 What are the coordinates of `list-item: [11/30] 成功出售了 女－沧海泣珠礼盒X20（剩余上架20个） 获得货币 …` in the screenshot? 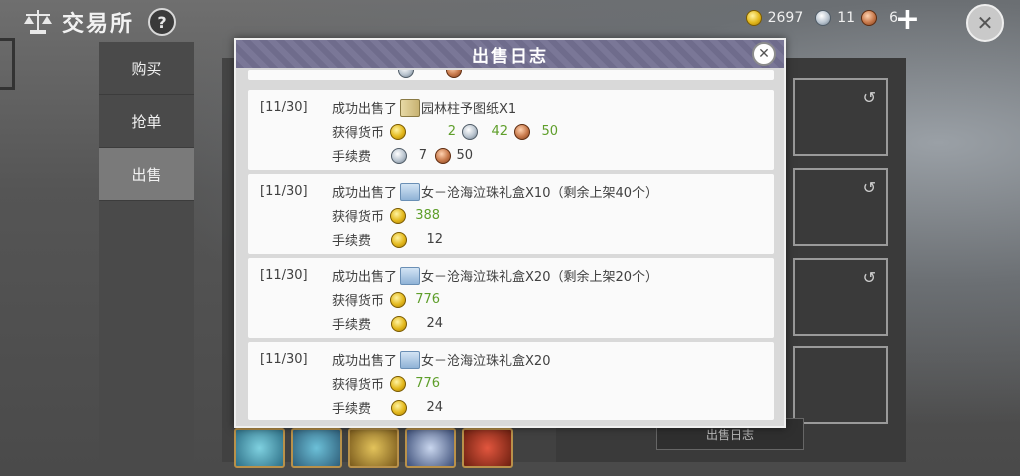 It's located at (511, 298).